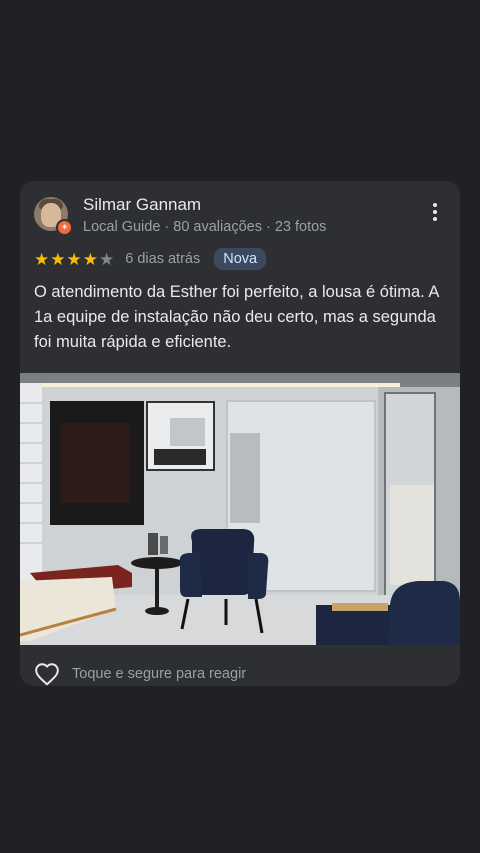 The height and width of the screenshot is (853, 480). I want to click on new-badge: Nova, so click(240, 259).